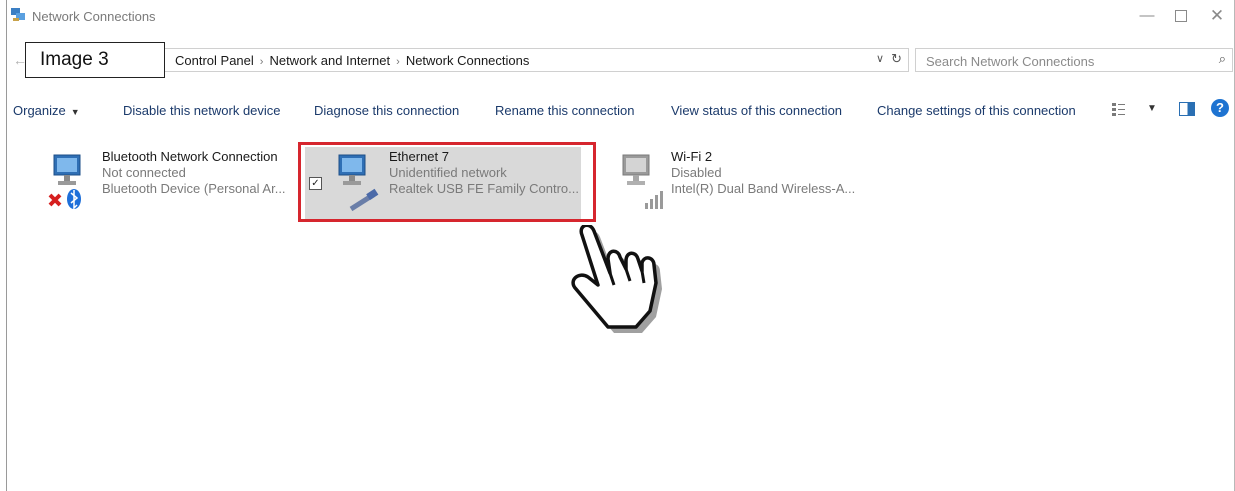  I want to click on network-connections-app-icon, so click(18, 14).